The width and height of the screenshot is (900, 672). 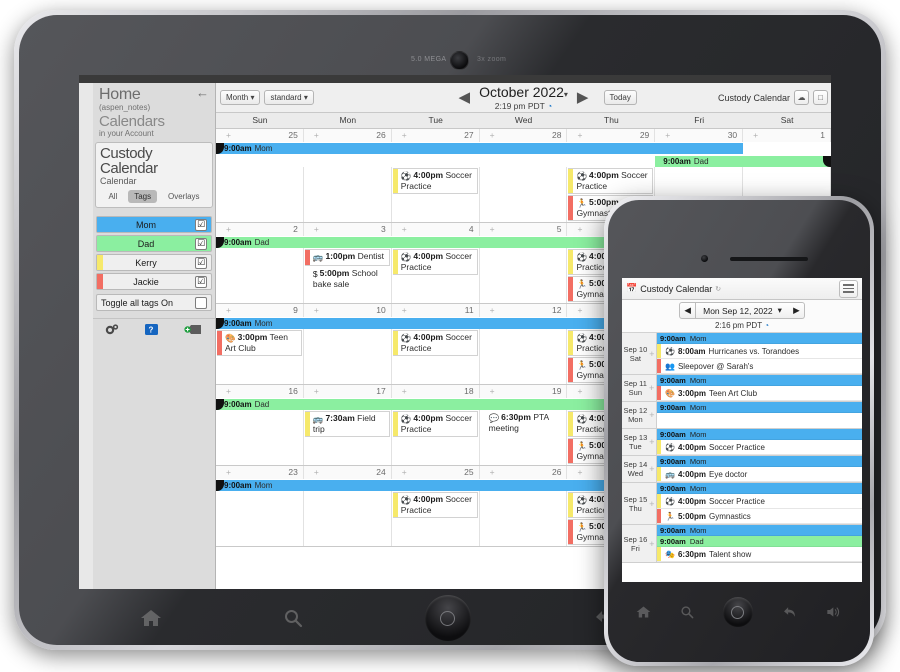 I want to click on calendar-event: 🚌 4:00pm Eye doctor, so click(x=759, y=474).